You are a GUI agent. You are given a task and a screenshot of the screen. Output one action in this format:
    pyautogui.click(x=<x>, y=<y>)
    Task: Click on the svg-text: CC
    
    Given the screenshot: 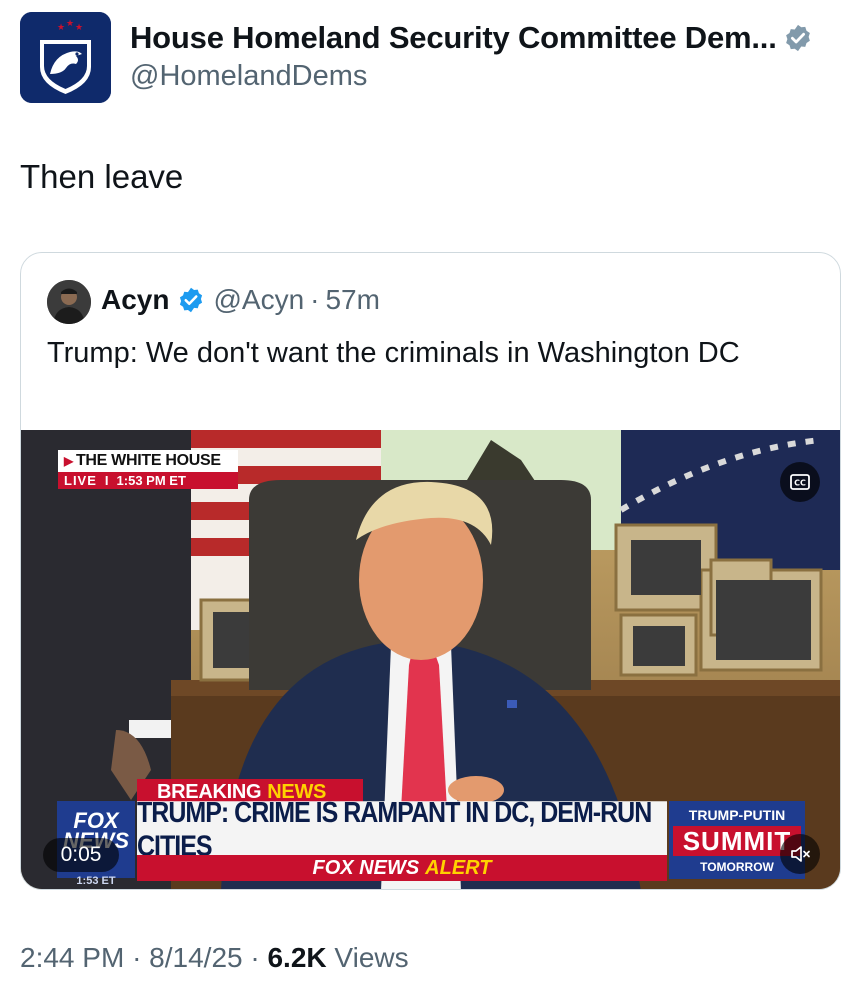 What is the action you would take?
    pyautogui.click(x=800, y=483)
    